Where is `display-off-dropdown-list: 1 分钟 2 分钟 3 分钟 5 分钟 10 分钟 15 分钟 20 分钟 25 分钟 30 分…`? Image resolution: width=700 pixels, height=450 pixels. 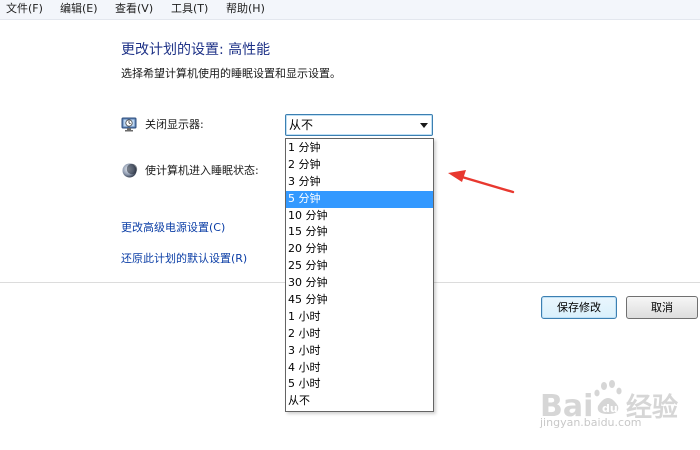
display-off-dropdown-list: 1 分钟 2 分钟 3 分钟 5 分钟 10 分钟 15 分钟 20 分钟 25 分钟 30 分… is located at coordinates (359, 275).